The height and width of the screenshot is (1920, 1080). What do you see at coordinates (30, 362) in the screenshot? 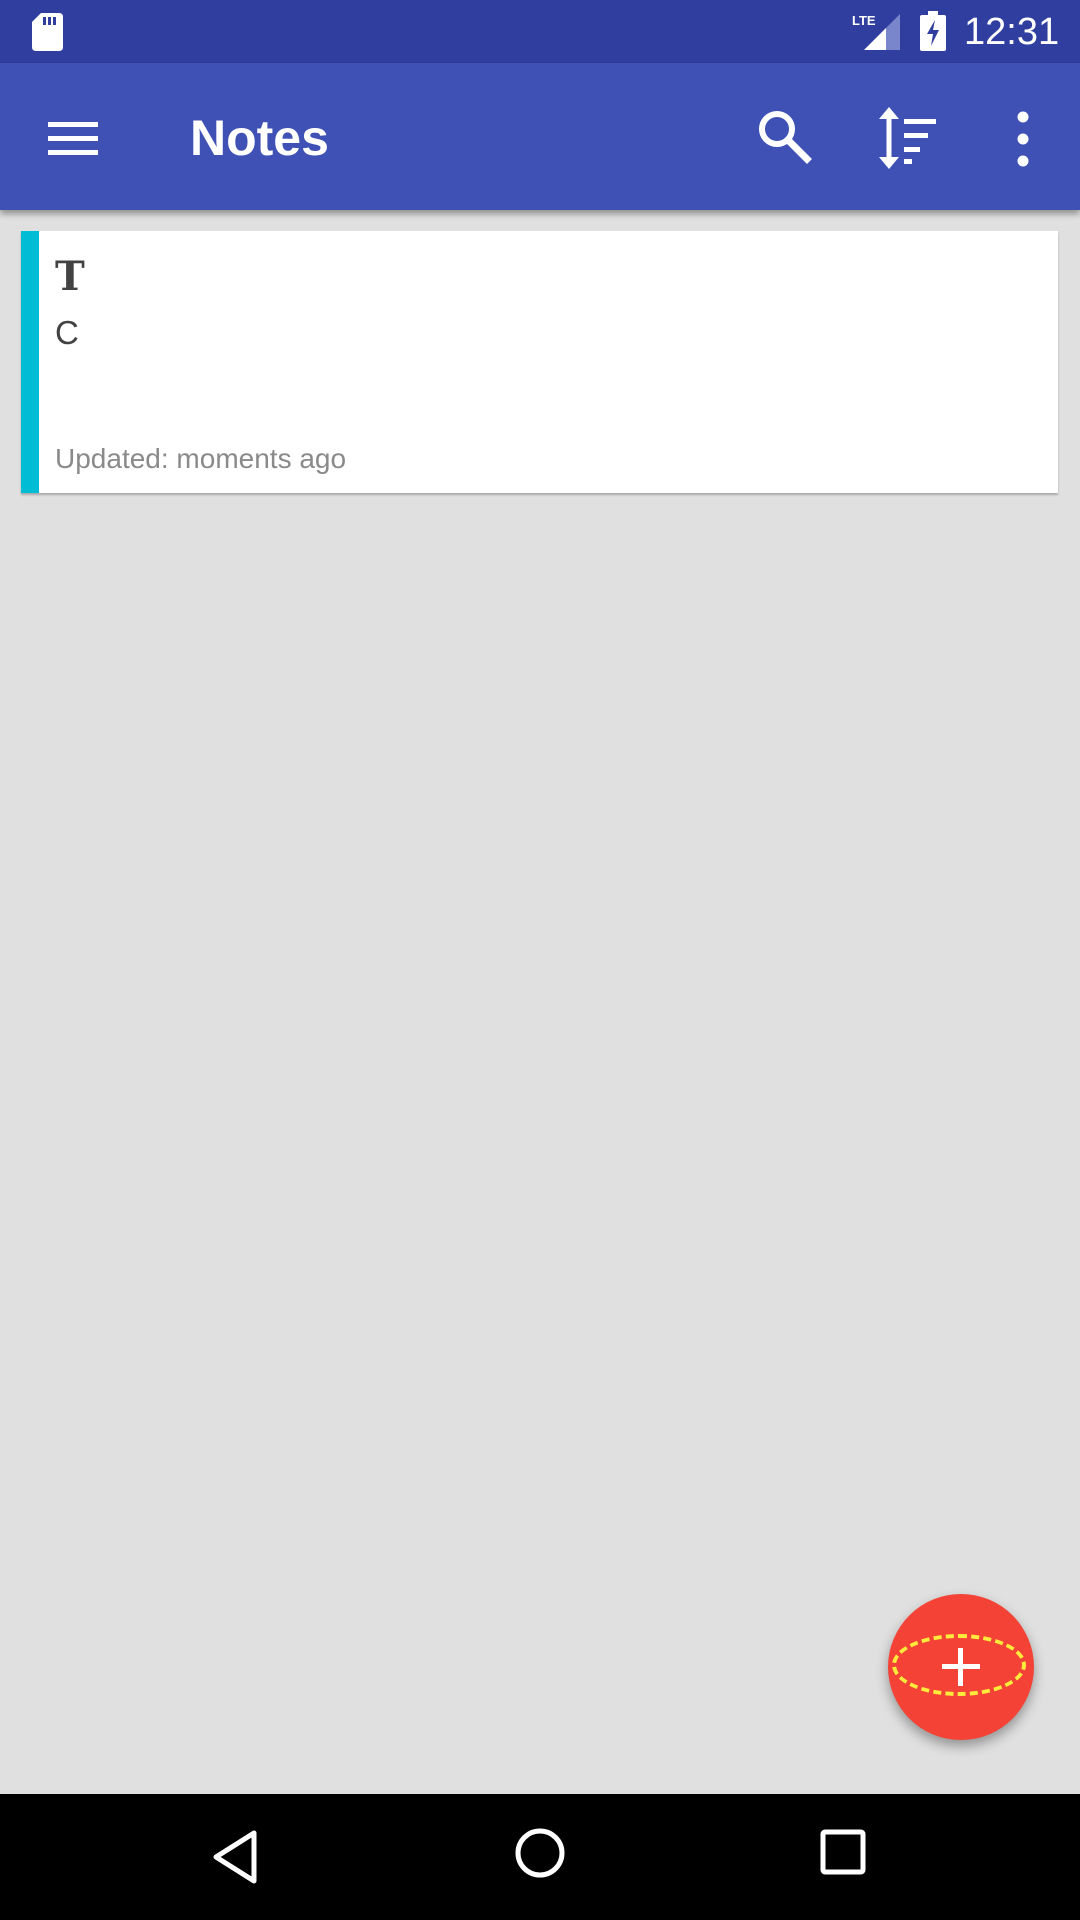
I see `note-color-accent` at bounding box center [30, 362].